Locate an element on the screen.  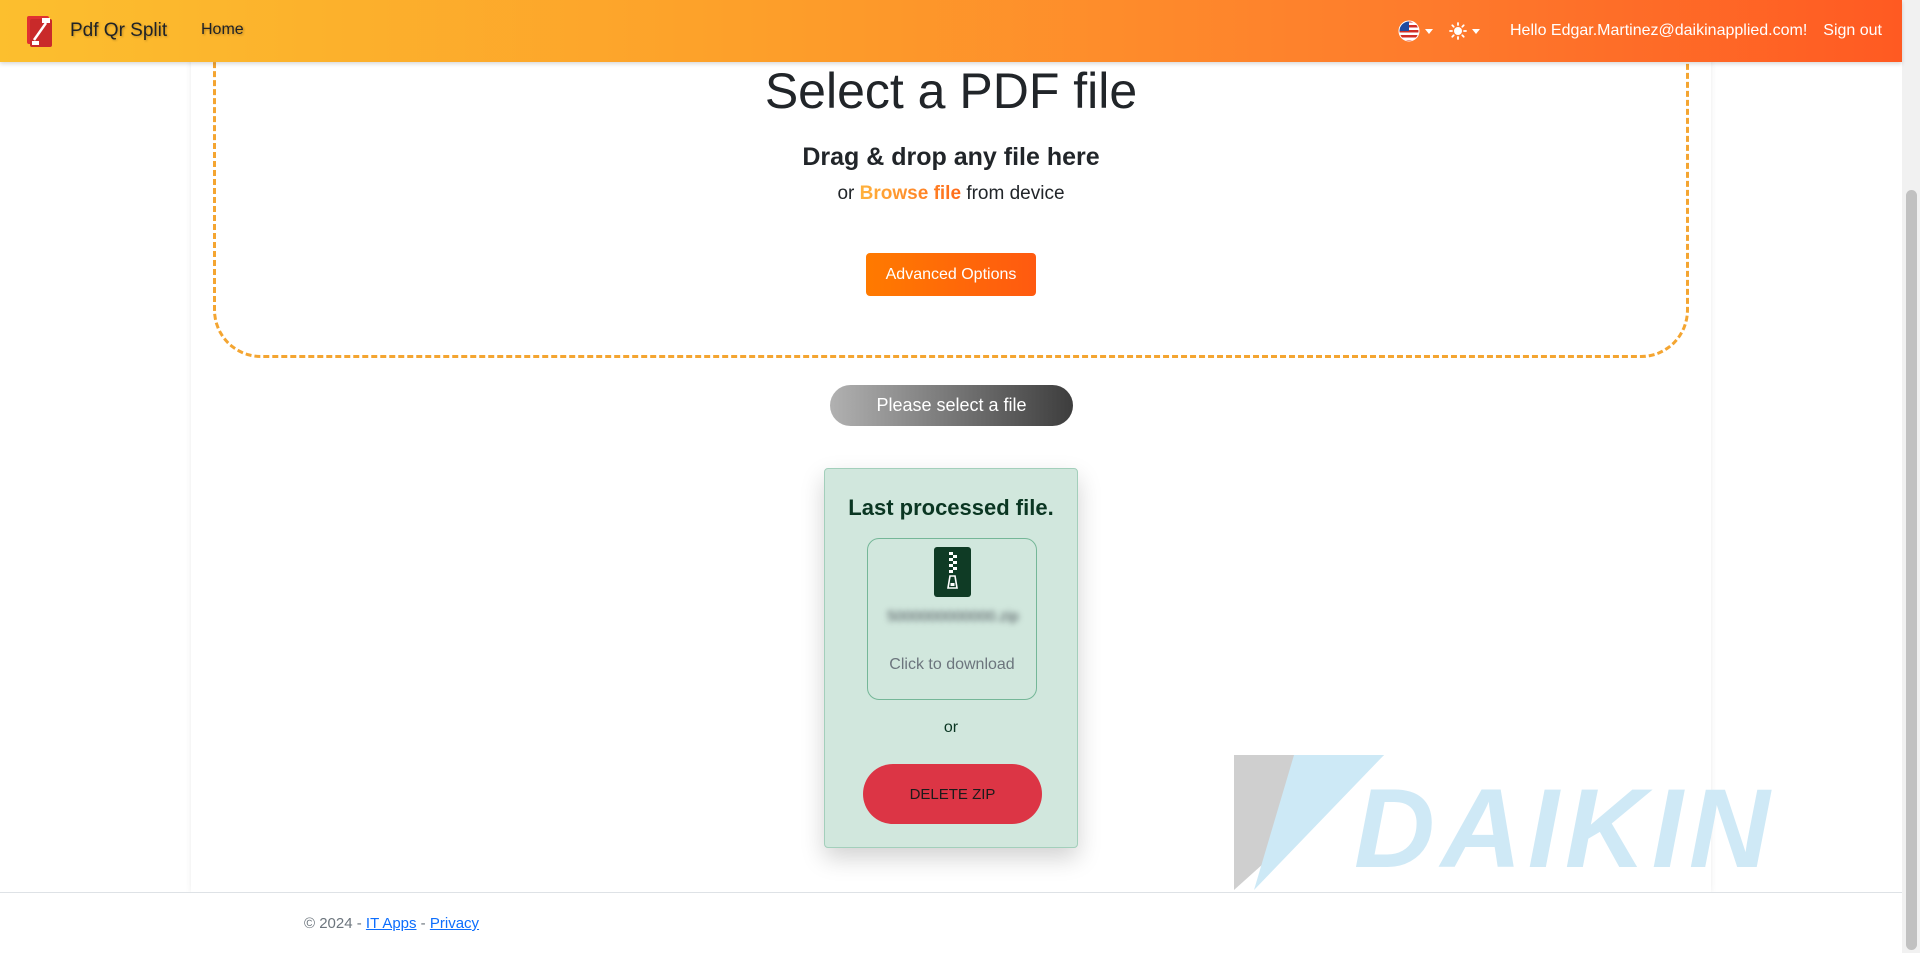
click-to-download-label: Click to download is located at coordinates (952, 664).